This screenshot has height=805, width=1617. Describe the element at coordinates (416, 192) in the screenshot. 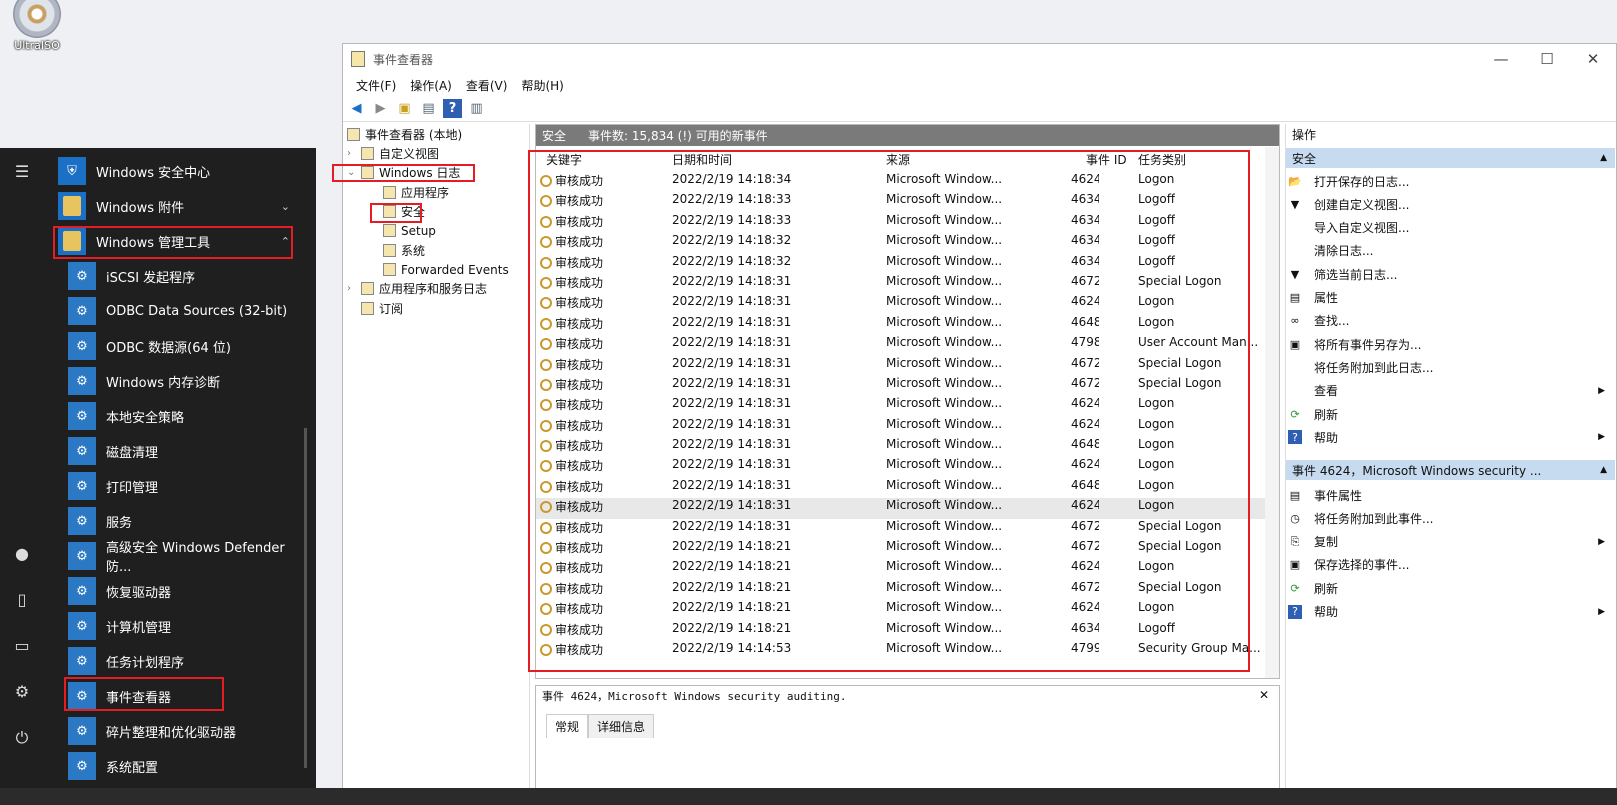

I see `tree-application: 应用程序` at that location.